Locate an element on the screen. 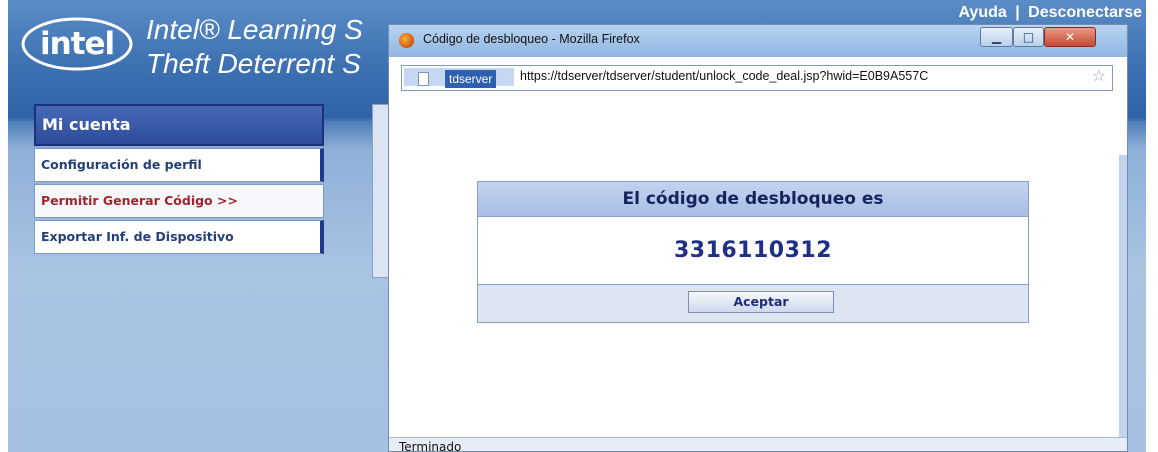 The height and width of the screenshot is (452, 1158). minimize-icon: ▁ is located at coordinates (996, 37).